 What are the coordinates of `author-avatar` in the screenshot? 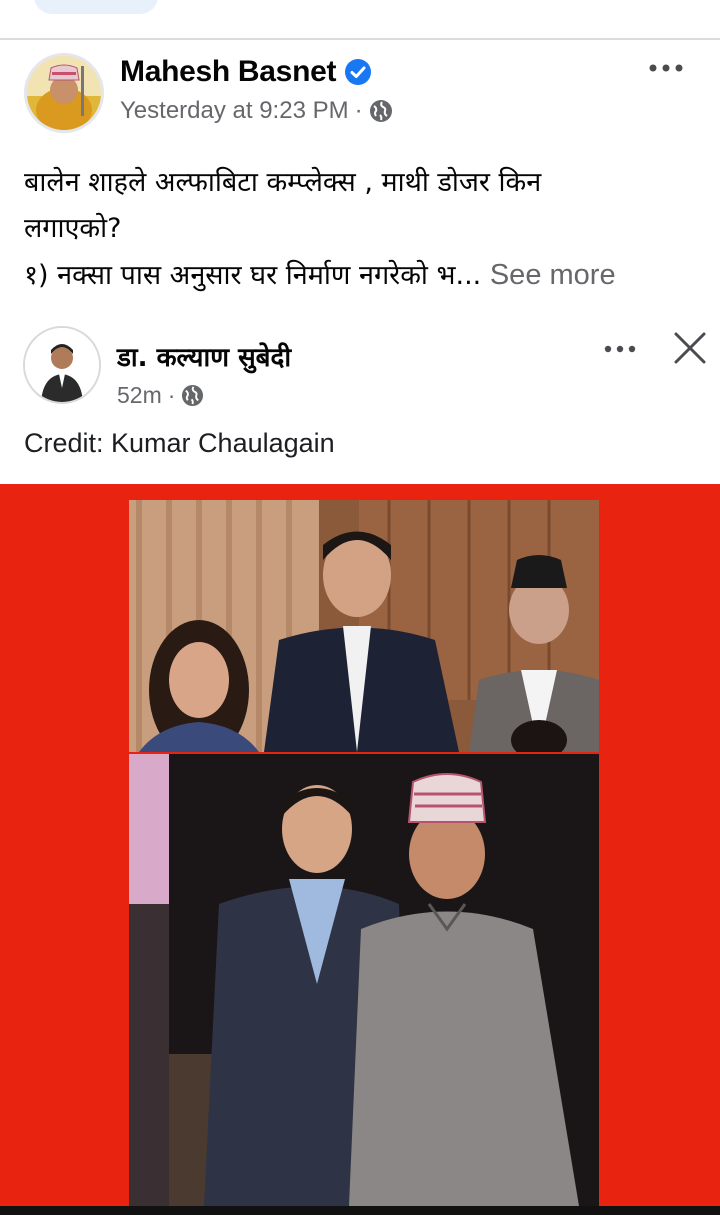 It's located at (64, 93).